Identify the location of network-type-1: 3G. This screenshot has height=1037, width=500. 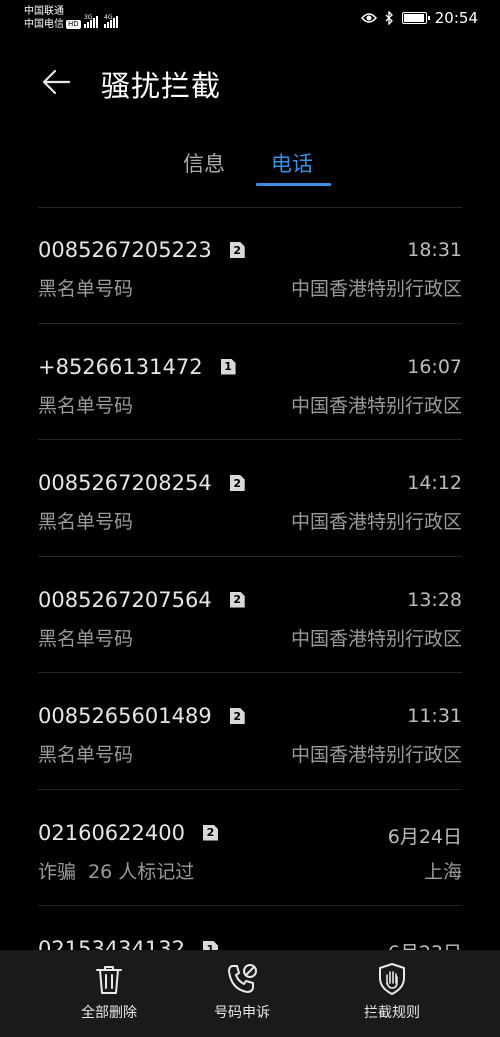
(88, 17).